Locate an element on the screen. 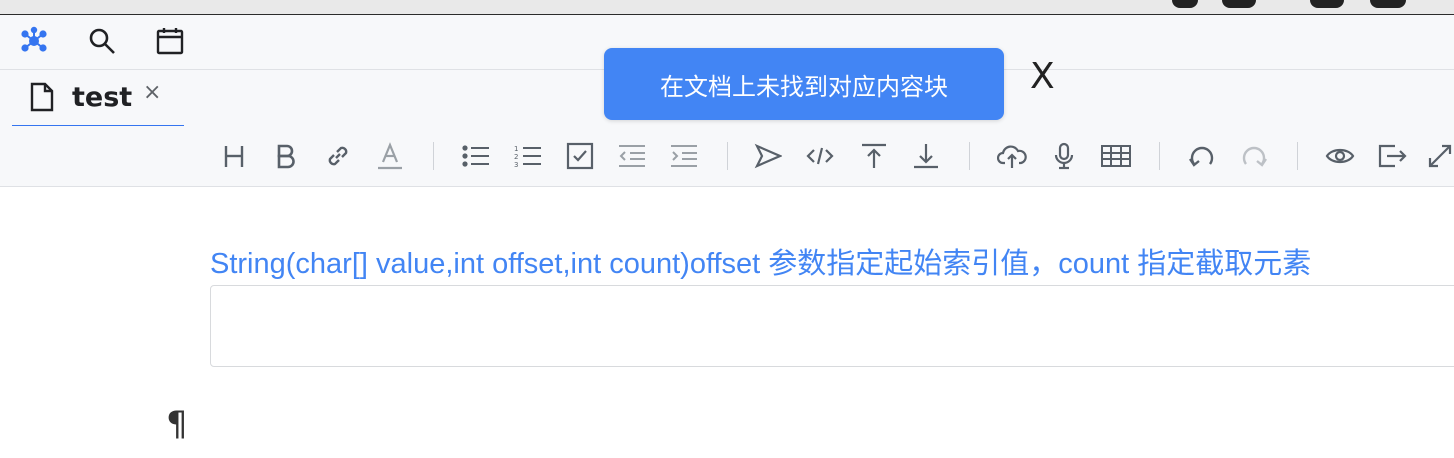 The height and width of the screenshot is (458, 1454). checklist-icon is located at coordinates (580, 156).